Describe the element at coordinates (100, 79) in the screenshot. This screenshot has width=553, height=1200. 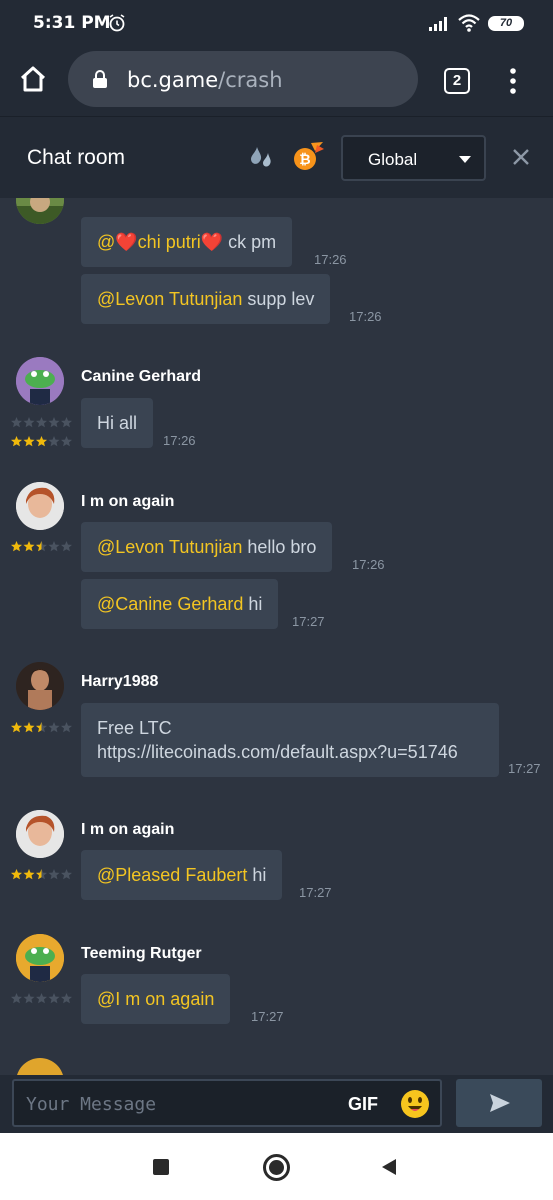
I see `lock-icon` at that location.